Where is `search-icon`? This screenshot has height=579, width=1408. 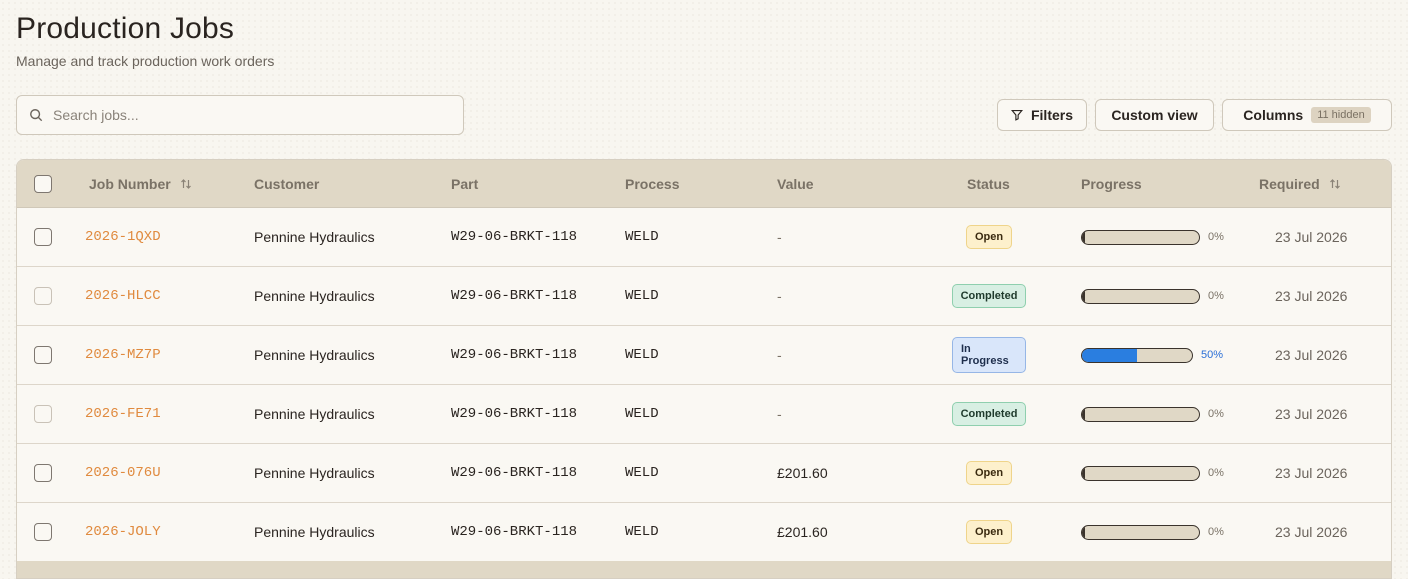 search-icon is located at coordinates (36, 115).